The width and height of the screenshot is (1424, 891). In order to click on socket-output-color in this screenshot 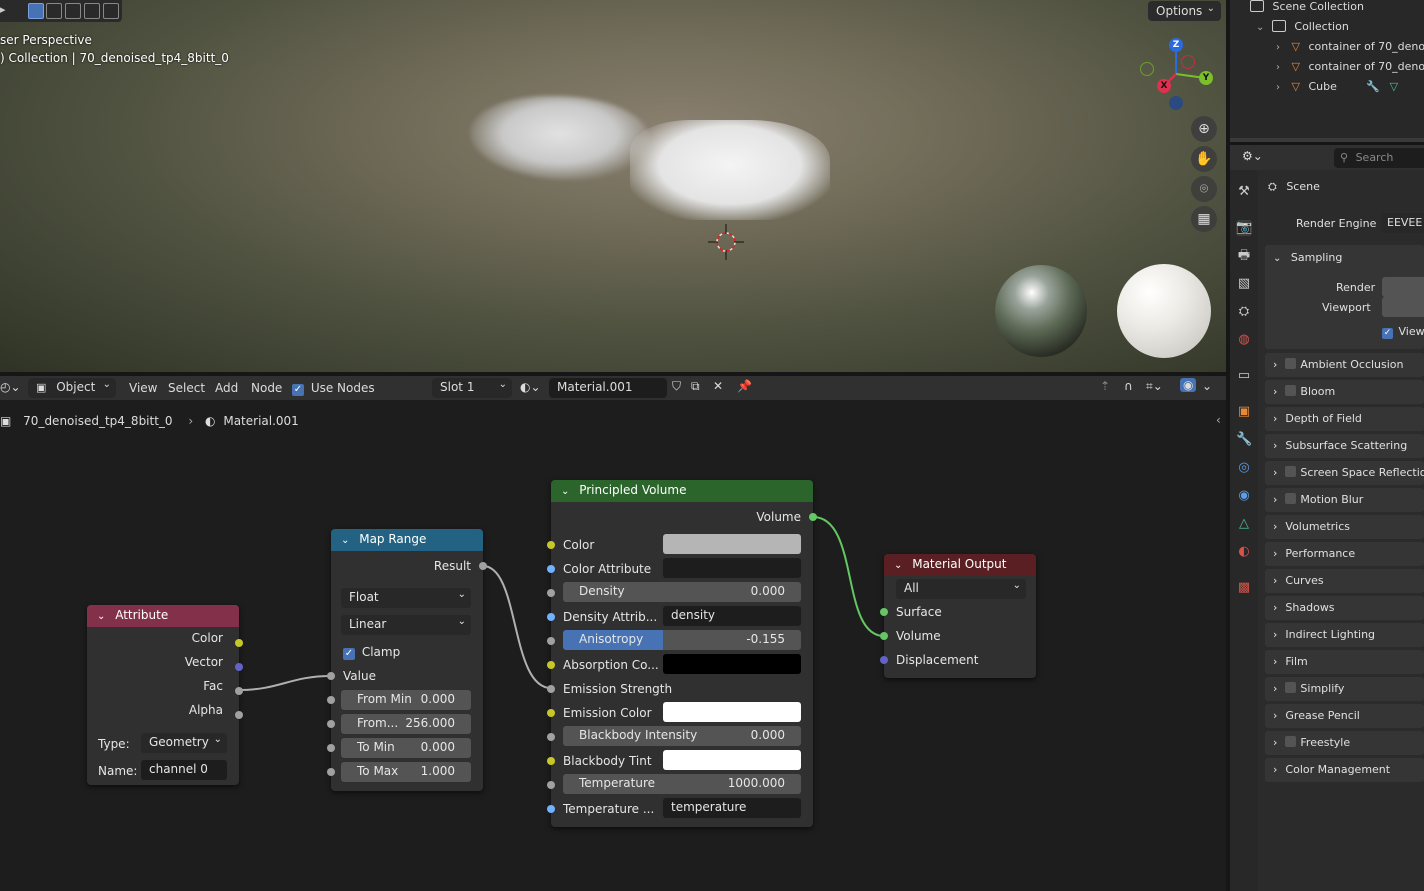, I will do `click(239, 643)`.